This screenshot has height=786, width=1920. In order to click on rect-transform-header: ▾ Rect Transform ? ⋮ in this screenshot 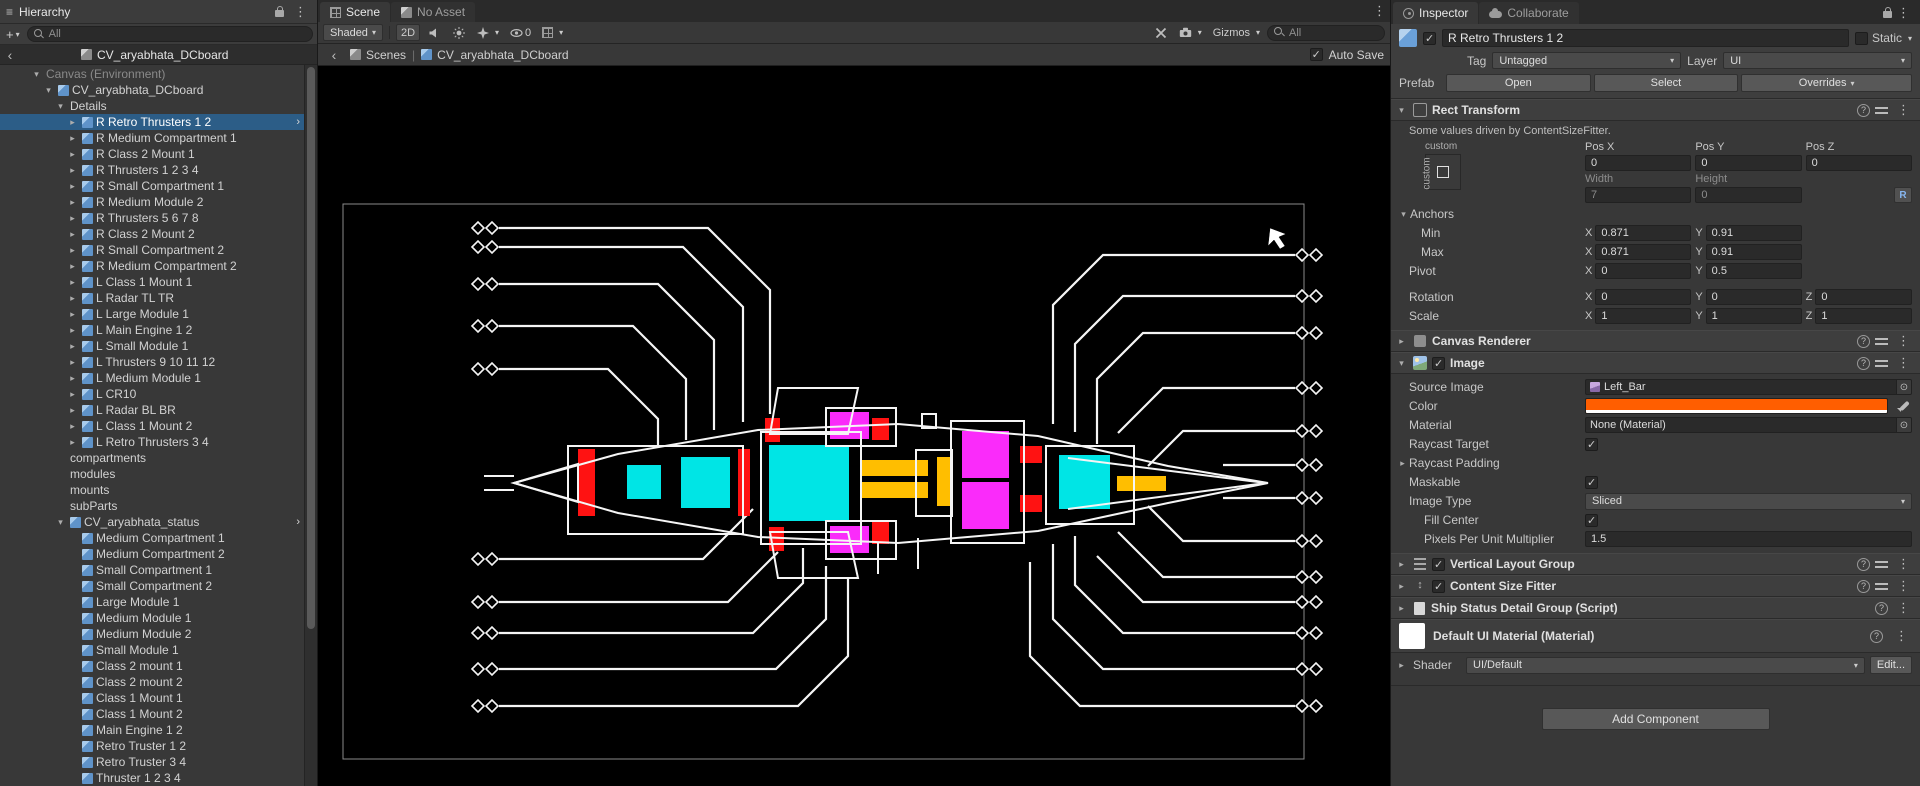, I will do `click(1655, 110)`.